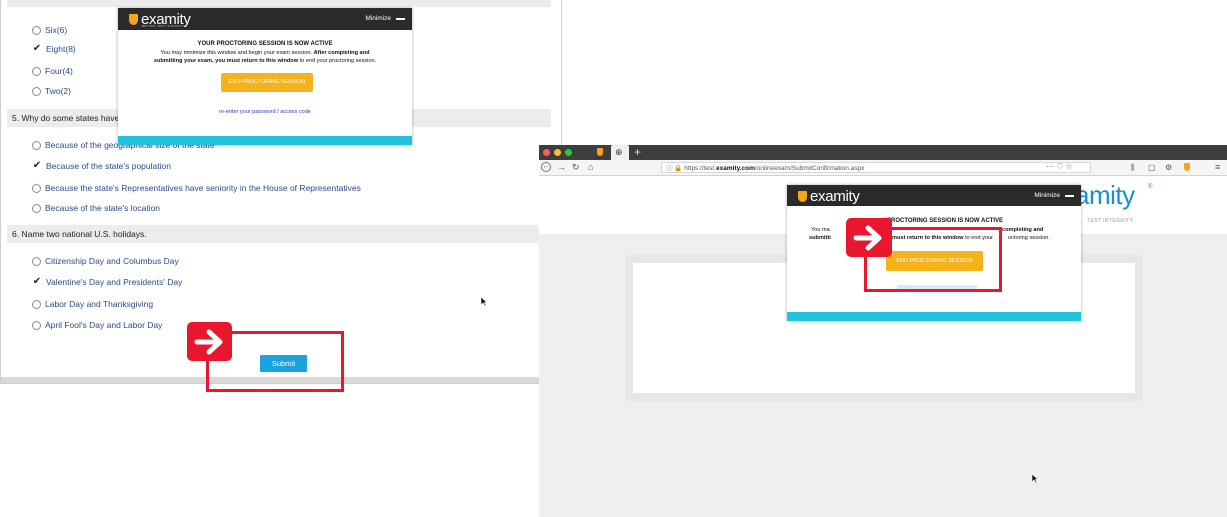 The width and height of the screenshot is (1227, 517). Describe the element at coordinates (279, 234) in the screenshot. I see `question-6-text: 6. Name two national U.S. holidays.` at that location.